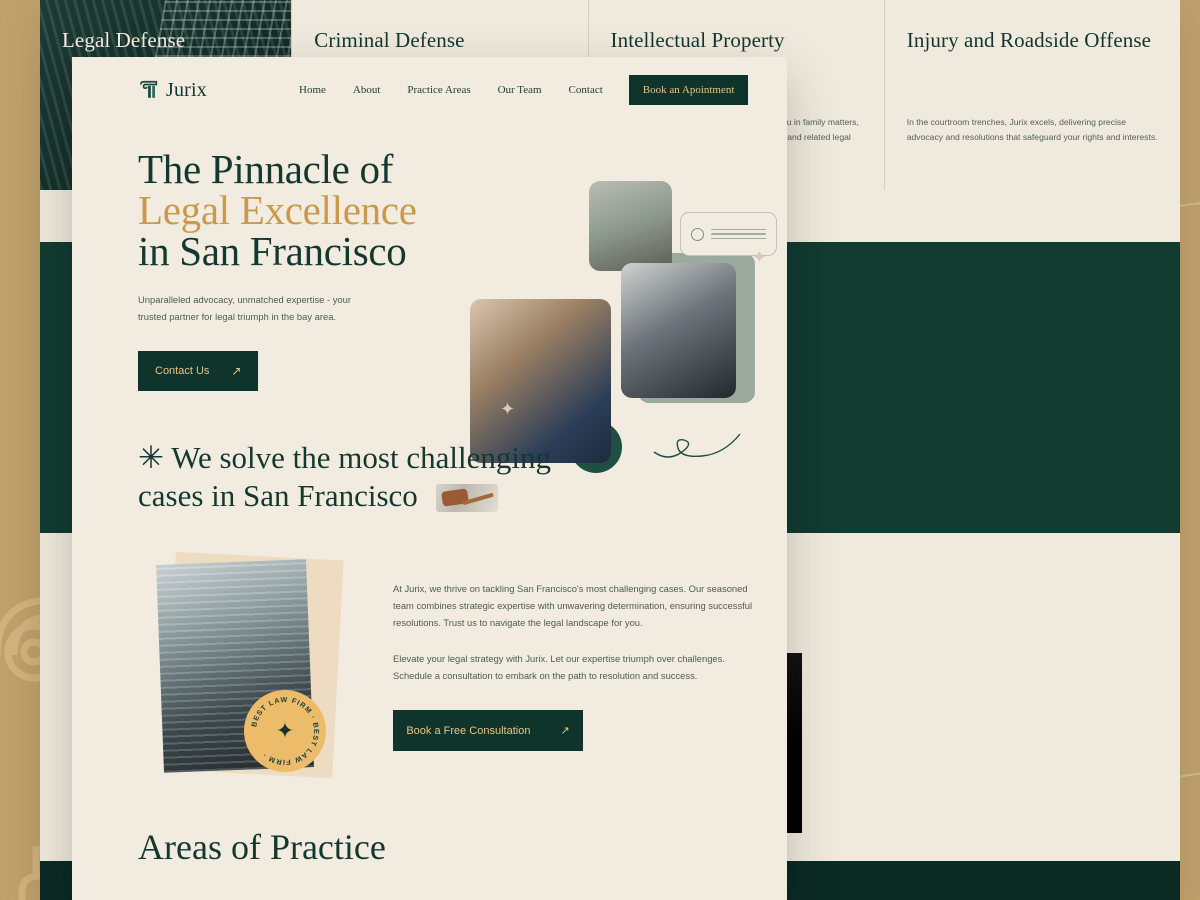 This screenshot has height=900, width=1200. I want to click on areas-of-practice-section: Areas of Practice, so click(429, 824).